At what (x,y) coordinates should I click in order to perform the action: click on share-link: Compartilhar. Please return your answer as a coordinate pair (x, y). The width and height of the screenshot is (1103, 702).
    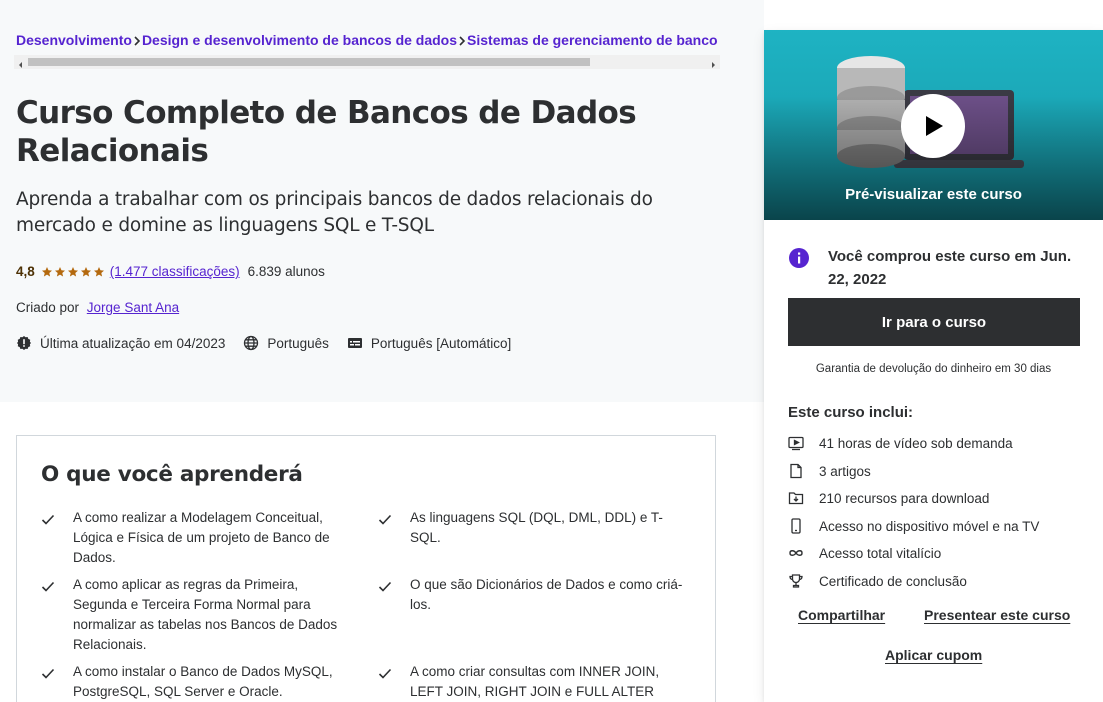
    Looking at the image, I should click on (841, 615).